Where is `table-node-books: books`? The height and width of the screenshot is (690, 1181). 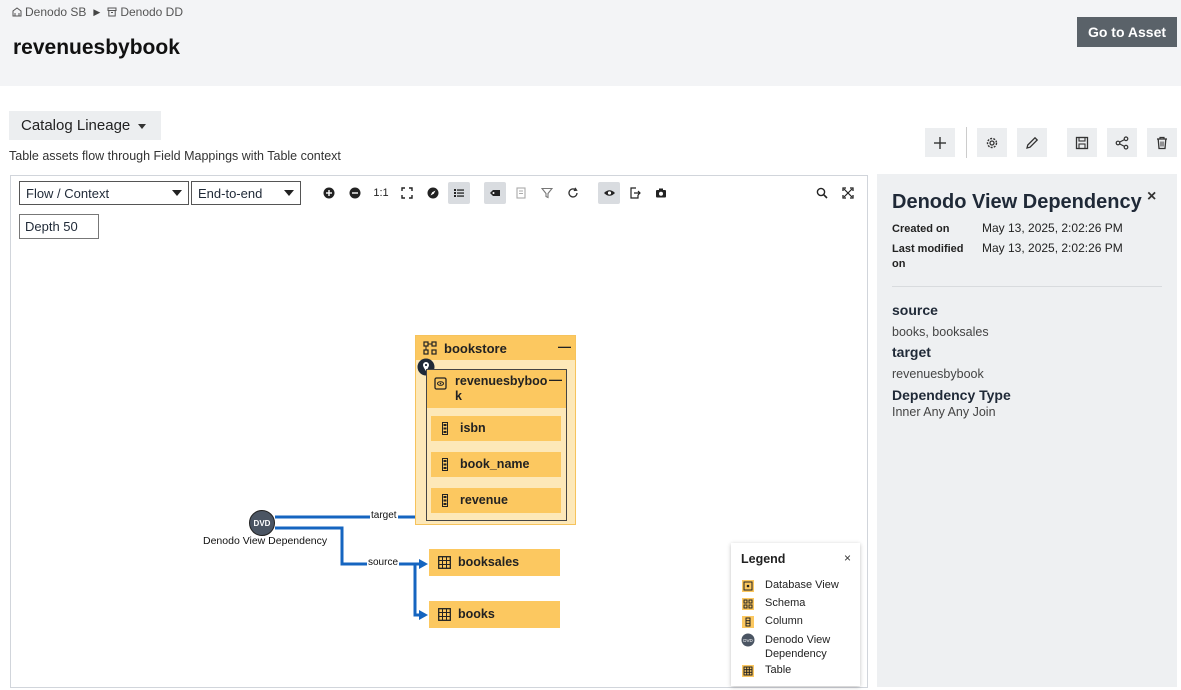 table-node-books: books is located at coordinates (494, 614).